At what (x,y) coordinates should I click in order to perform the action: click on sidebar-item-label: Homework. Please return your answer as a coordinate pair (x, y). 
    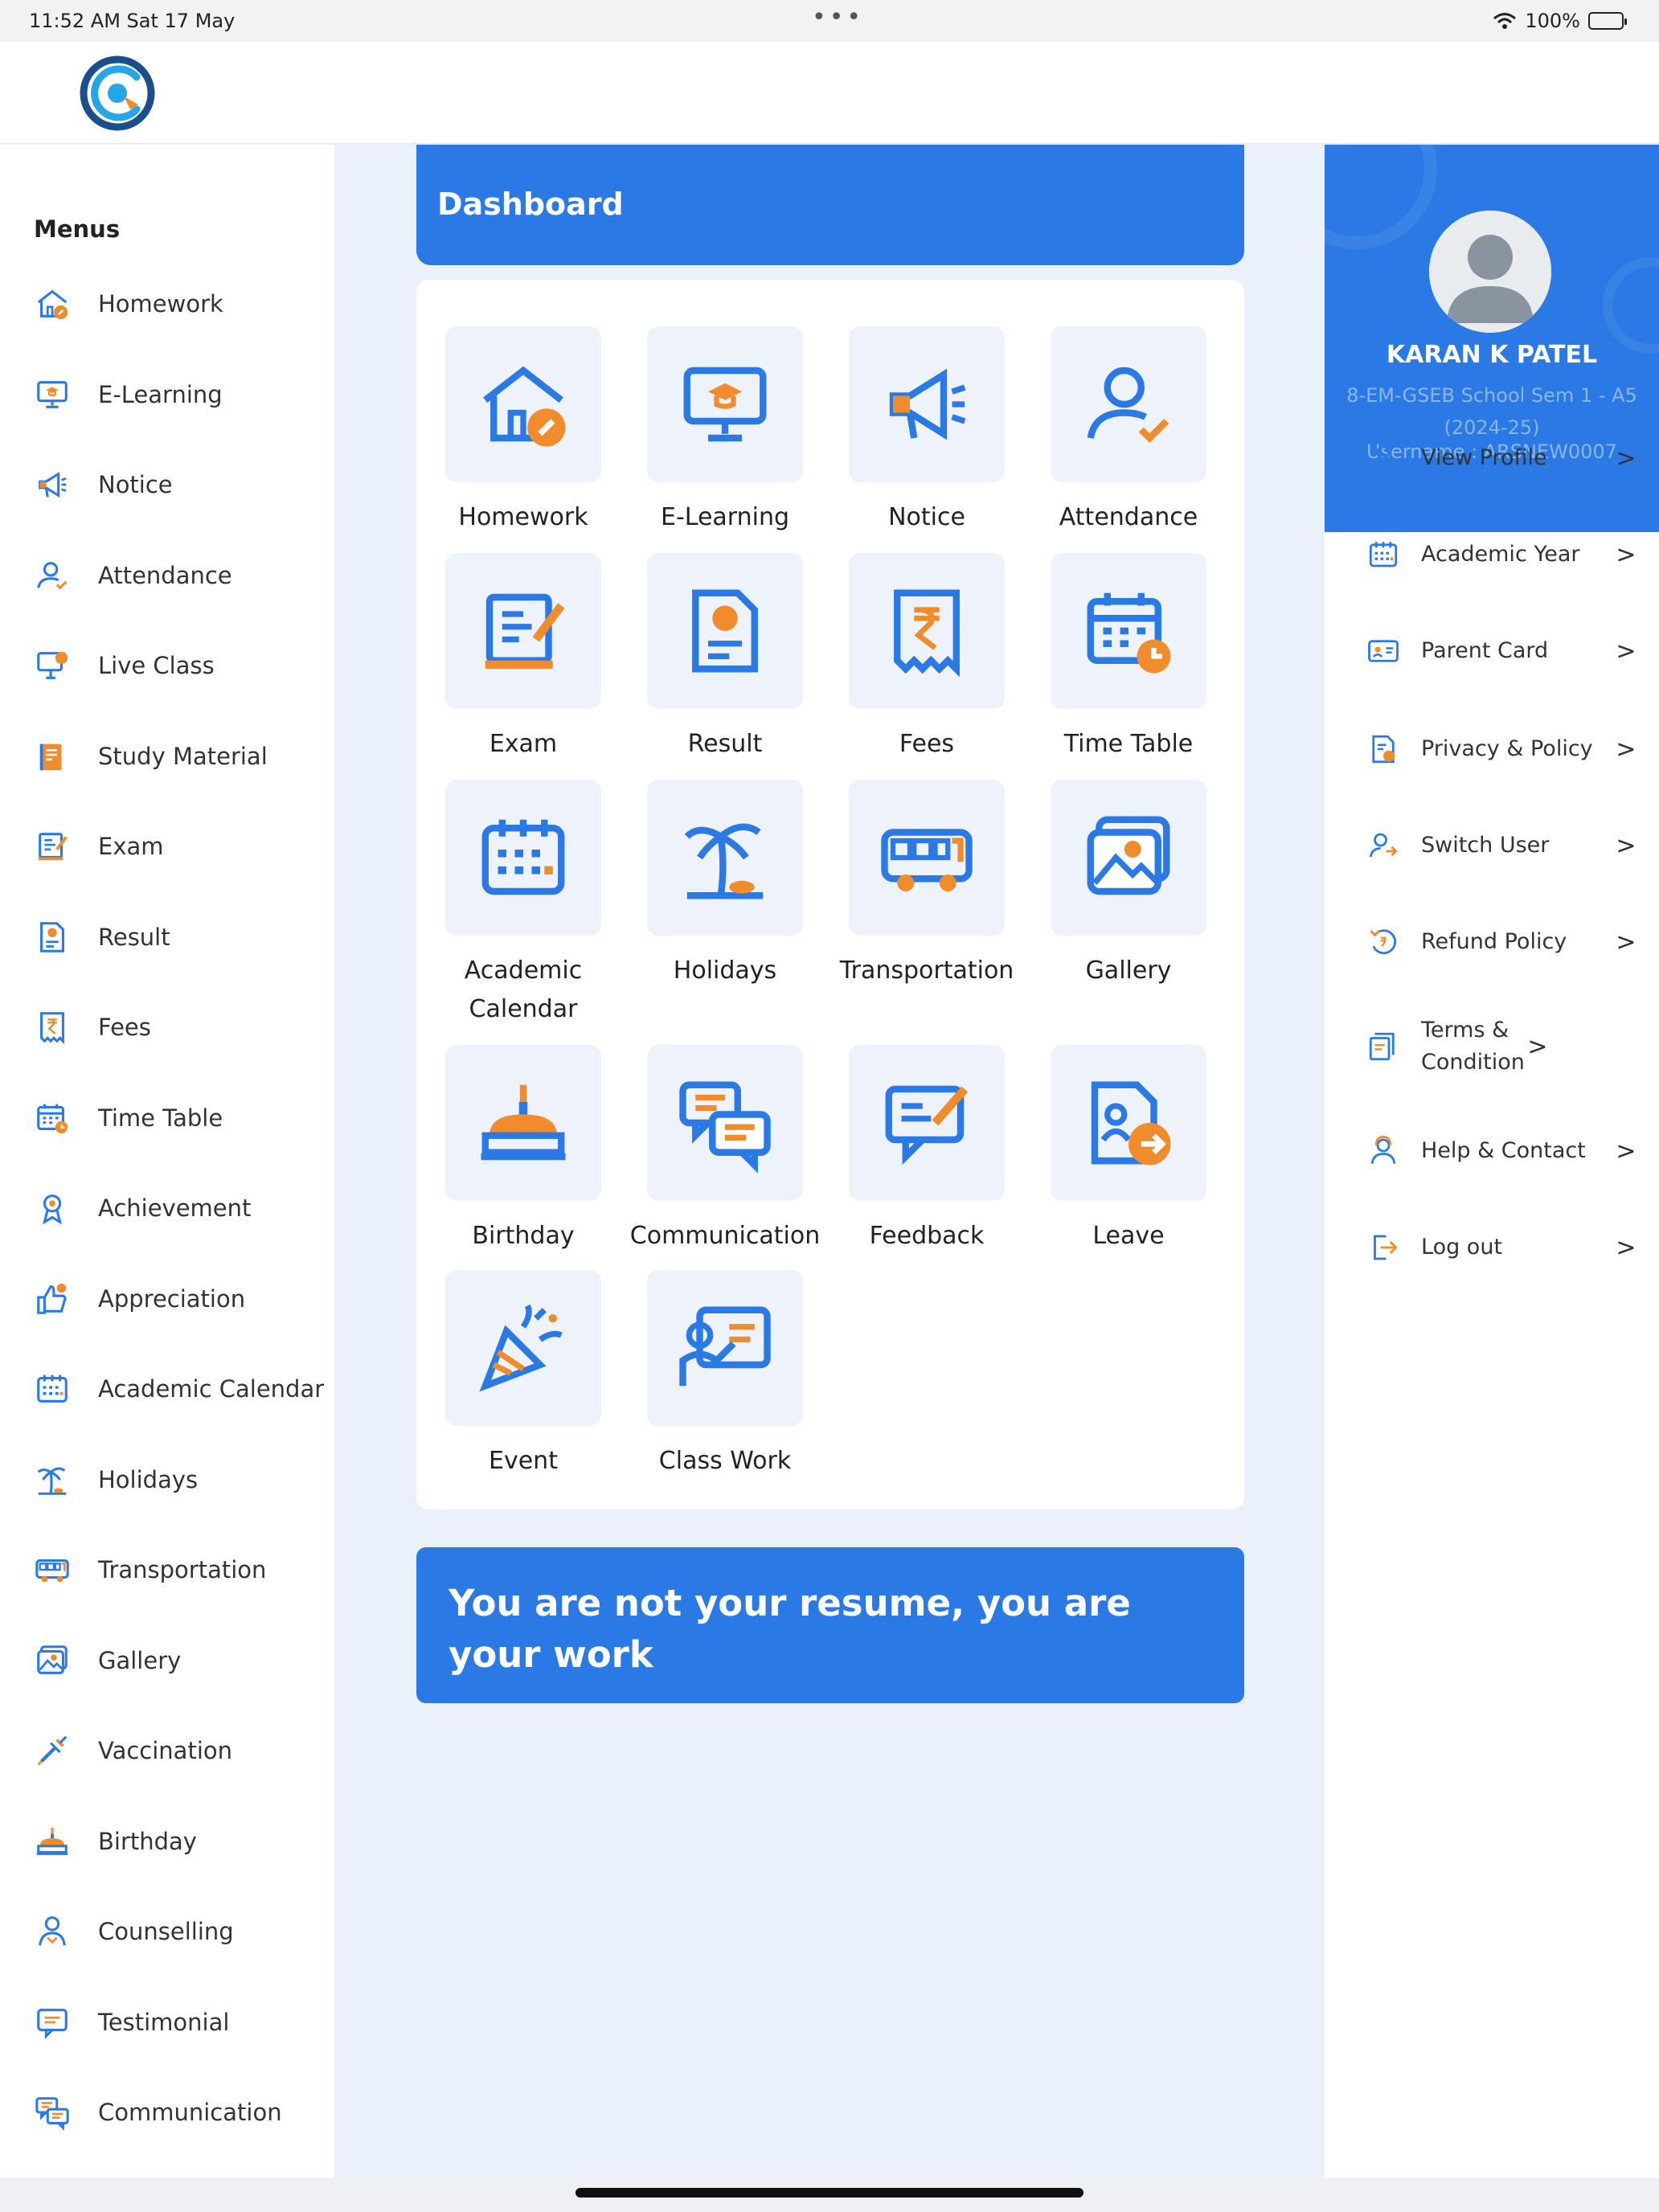
    Looking at the image, I should click on (160, 303).